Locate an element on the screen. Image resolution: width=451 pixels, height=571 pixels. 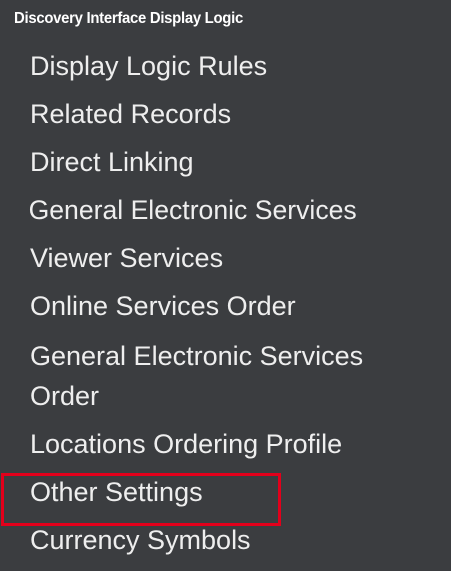
menu-item-other-settings: Other Settings is located at coordinates (225, 492).